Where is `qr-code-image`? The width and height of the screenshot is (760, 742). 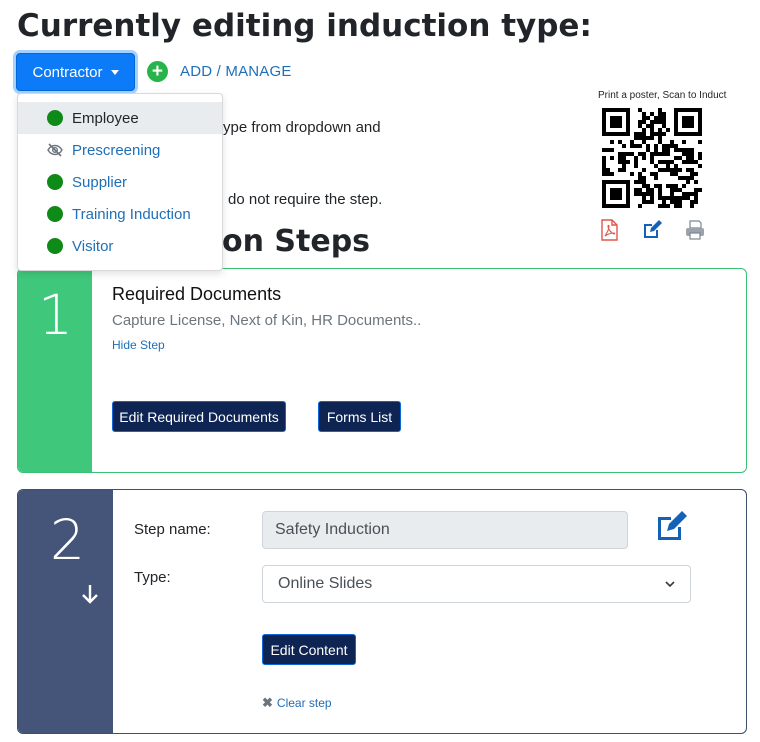 qr-code-image is located at coordinates (652, 158).